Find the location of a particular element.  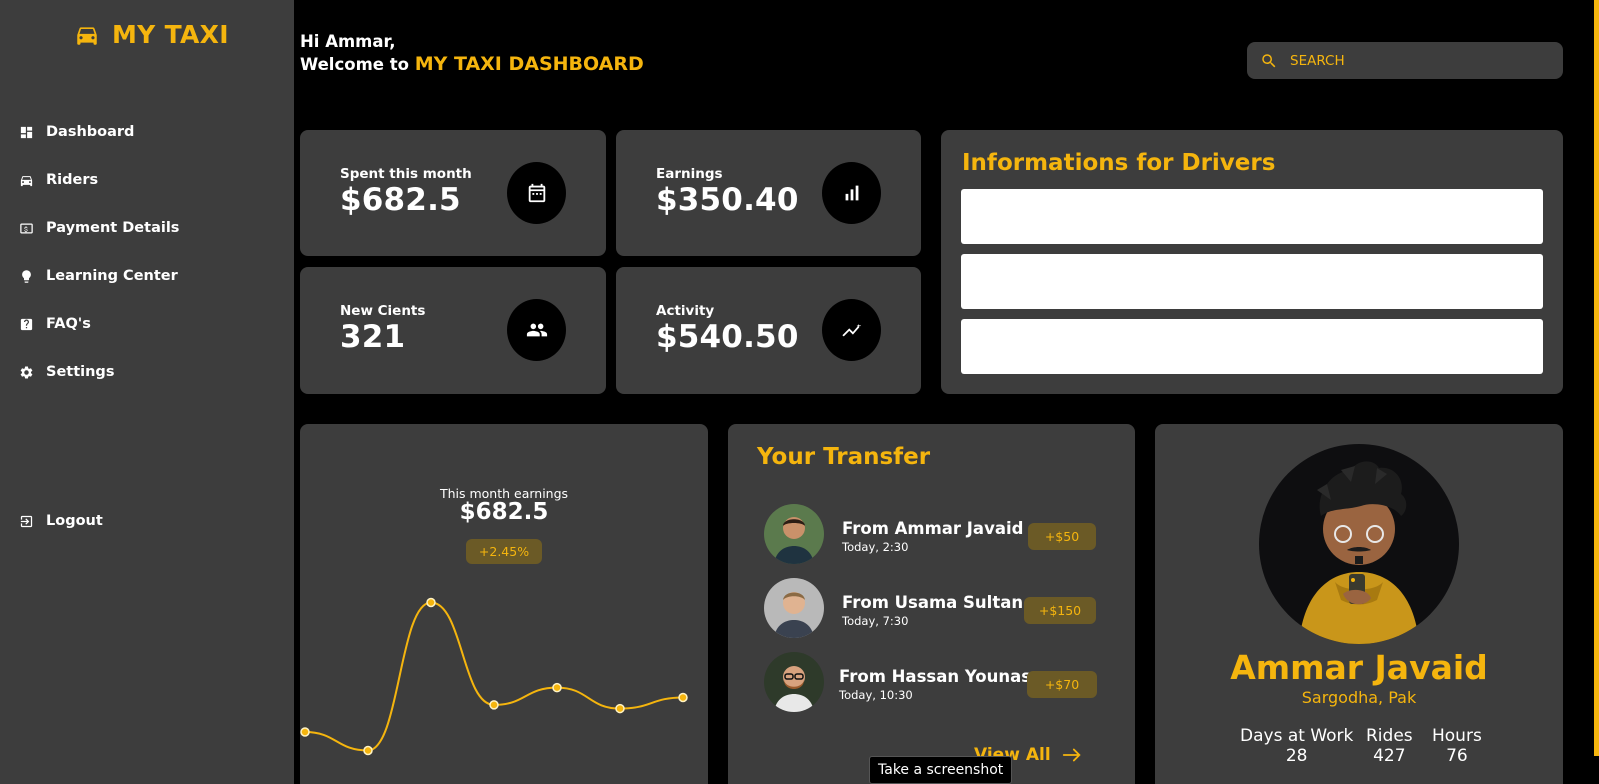

brand-logo: MY TAXI is located at coordinates (151, 34).